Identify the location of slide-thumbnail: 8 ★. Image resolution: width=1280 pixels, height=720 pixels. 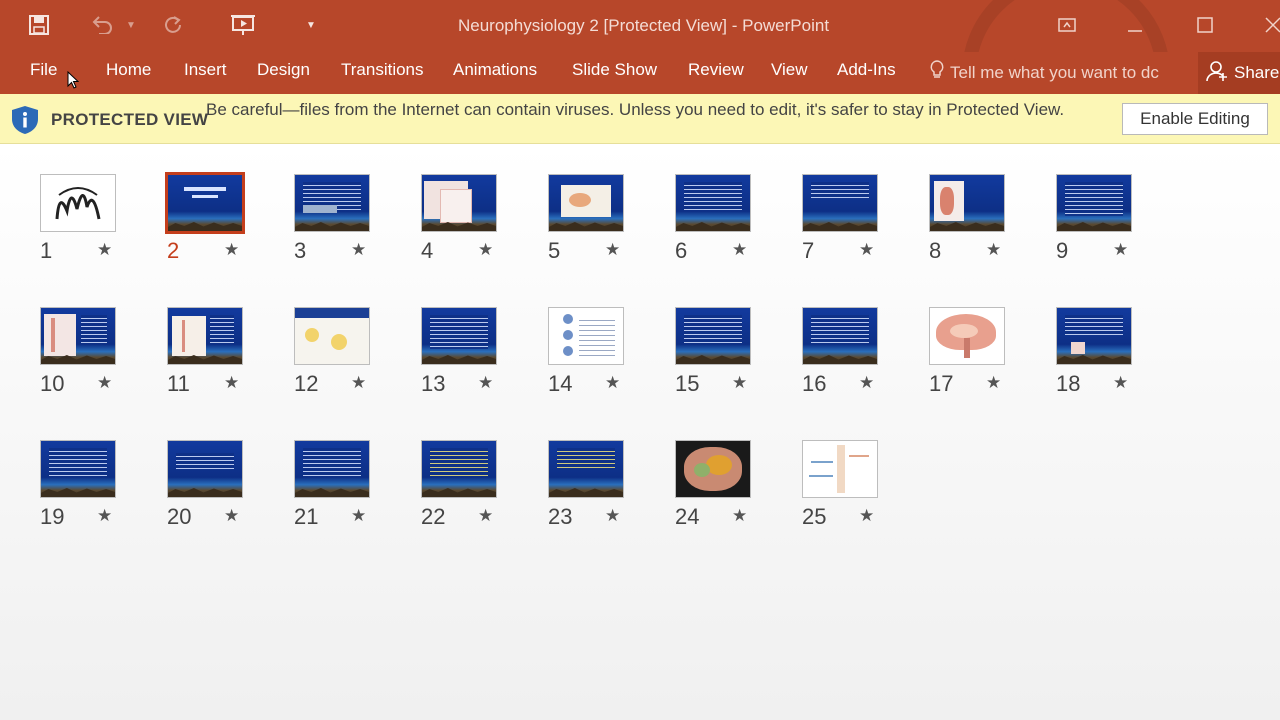
(993, 229).